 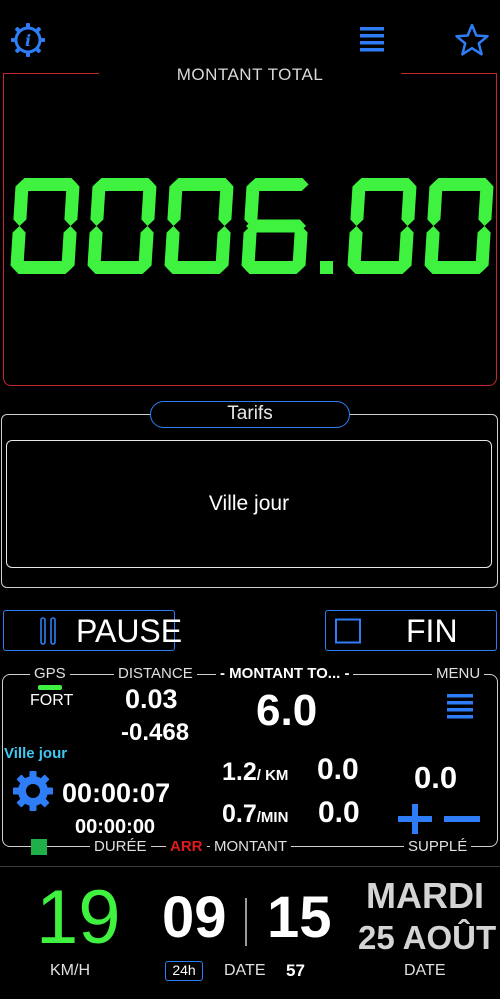 I want to click on arr-label: ARR, so click(x=186, y=846).